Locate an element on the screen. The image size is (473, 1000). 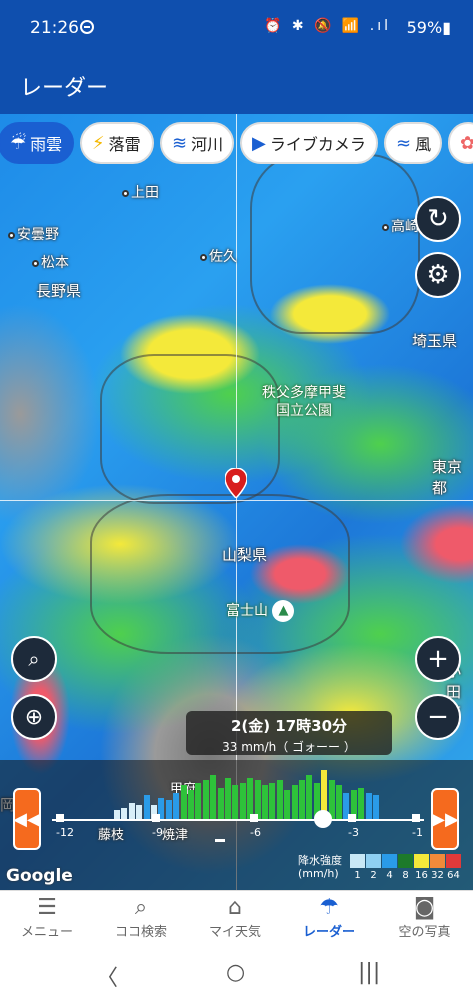
refresh-button: ↻ is located at coordinates (438, 219).